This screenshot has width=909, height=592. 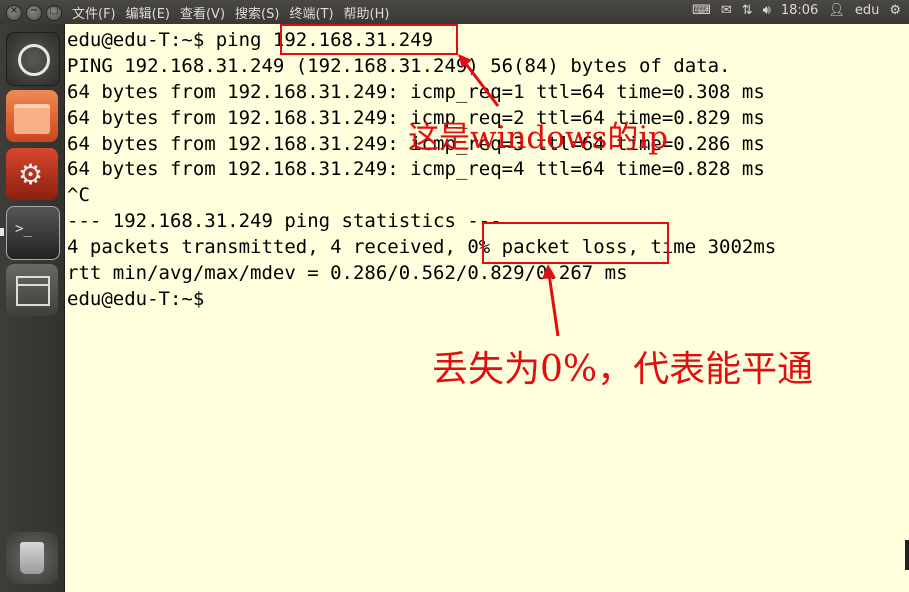 What do you see at coordinates (538, 138) in the screenshot?
I see `ip-note: 这是windows的ip` at bounding box center [538, 138].